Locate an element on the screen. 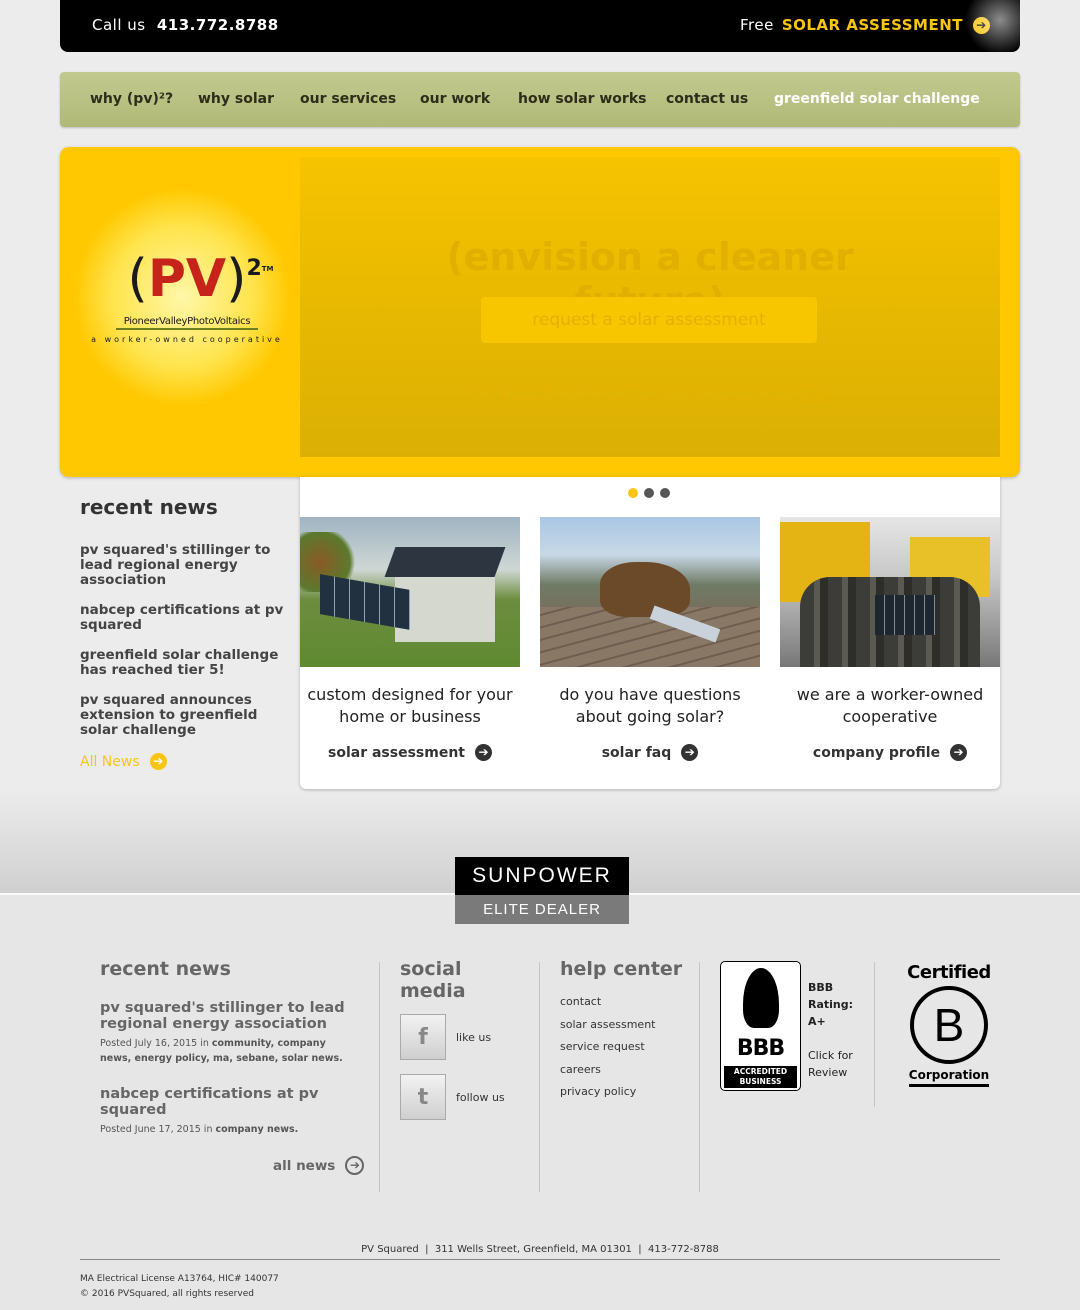 This screenshot has height=1310, width=1080. card-link-label: solar faq is located at coordinates (636, 752).